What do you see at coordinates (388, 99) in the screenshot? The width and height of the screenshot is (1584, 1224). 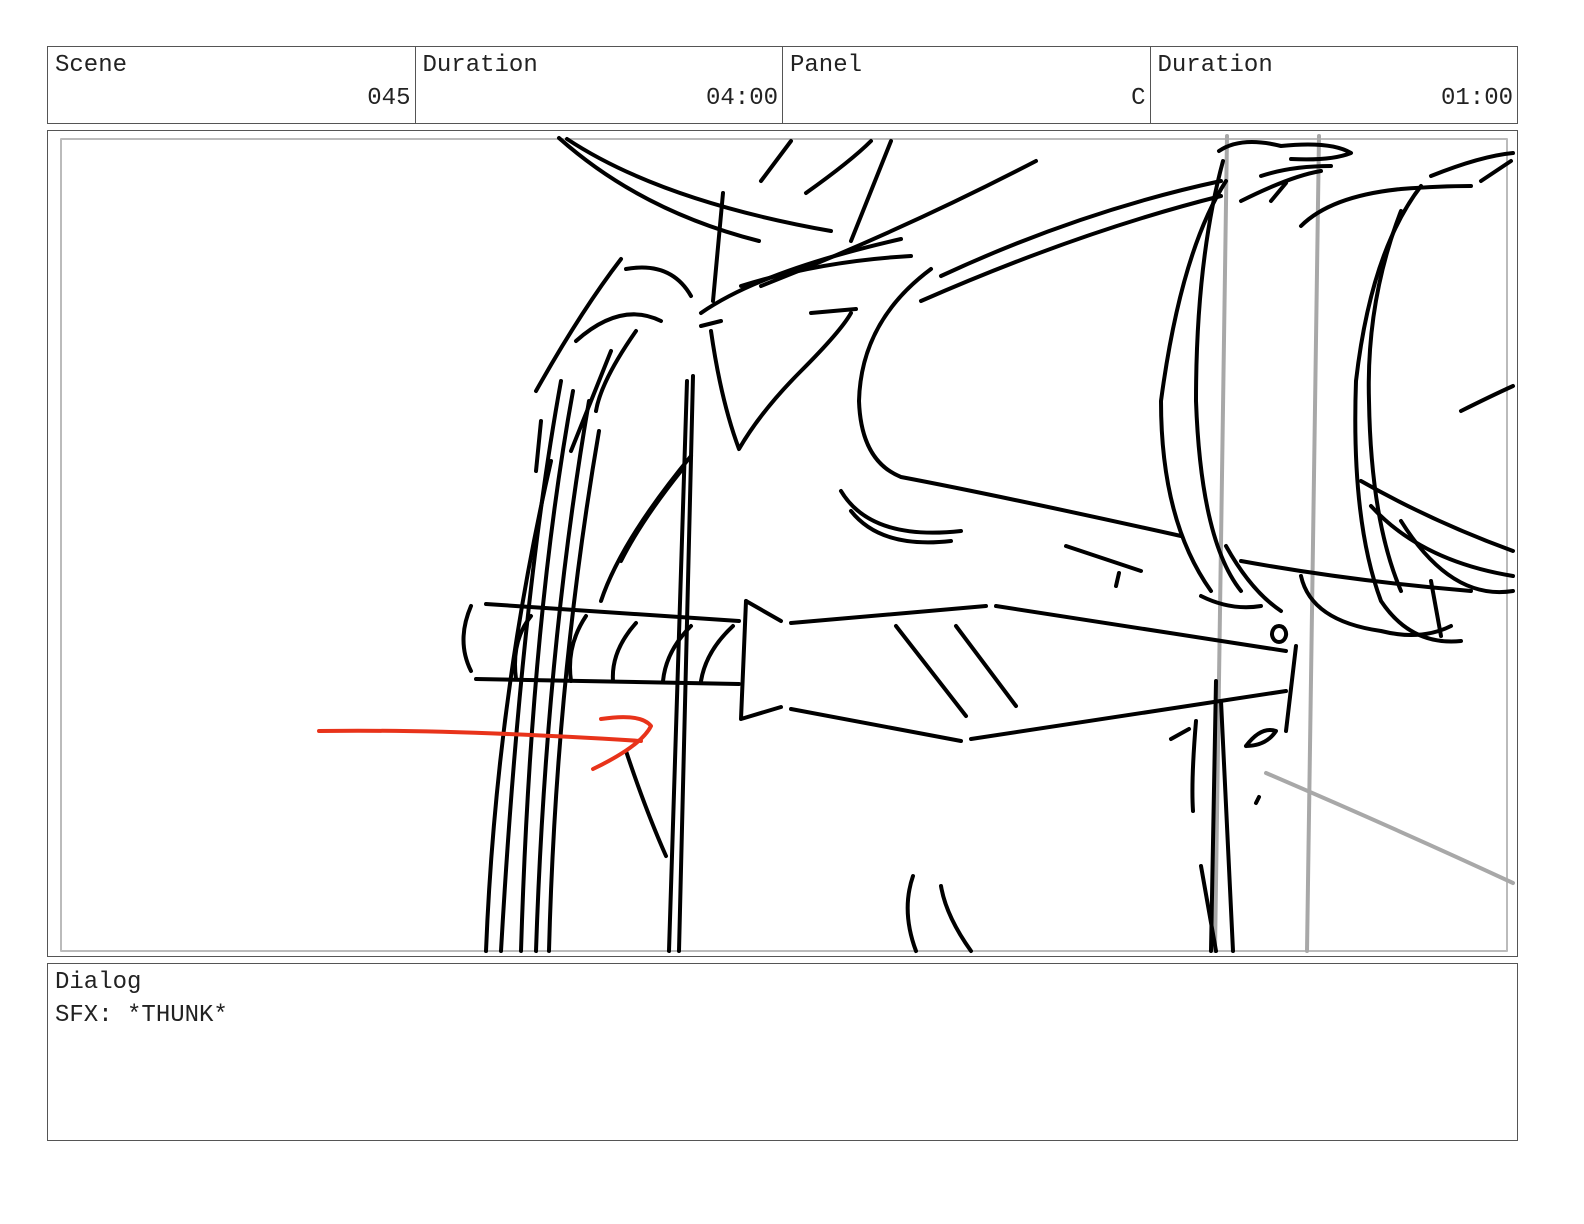 I see `scene-number: 045` at bounding box center [388, 99].